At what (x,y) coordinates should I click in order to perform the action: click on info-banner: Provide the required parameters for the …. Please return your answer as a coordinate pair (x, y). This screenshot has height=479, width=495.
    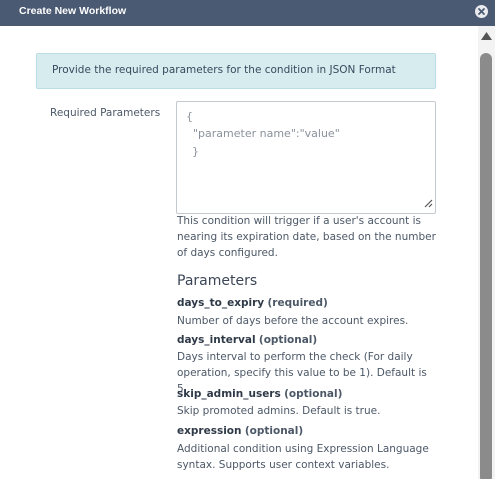
    Looking at the image, I should click on (236, 71).